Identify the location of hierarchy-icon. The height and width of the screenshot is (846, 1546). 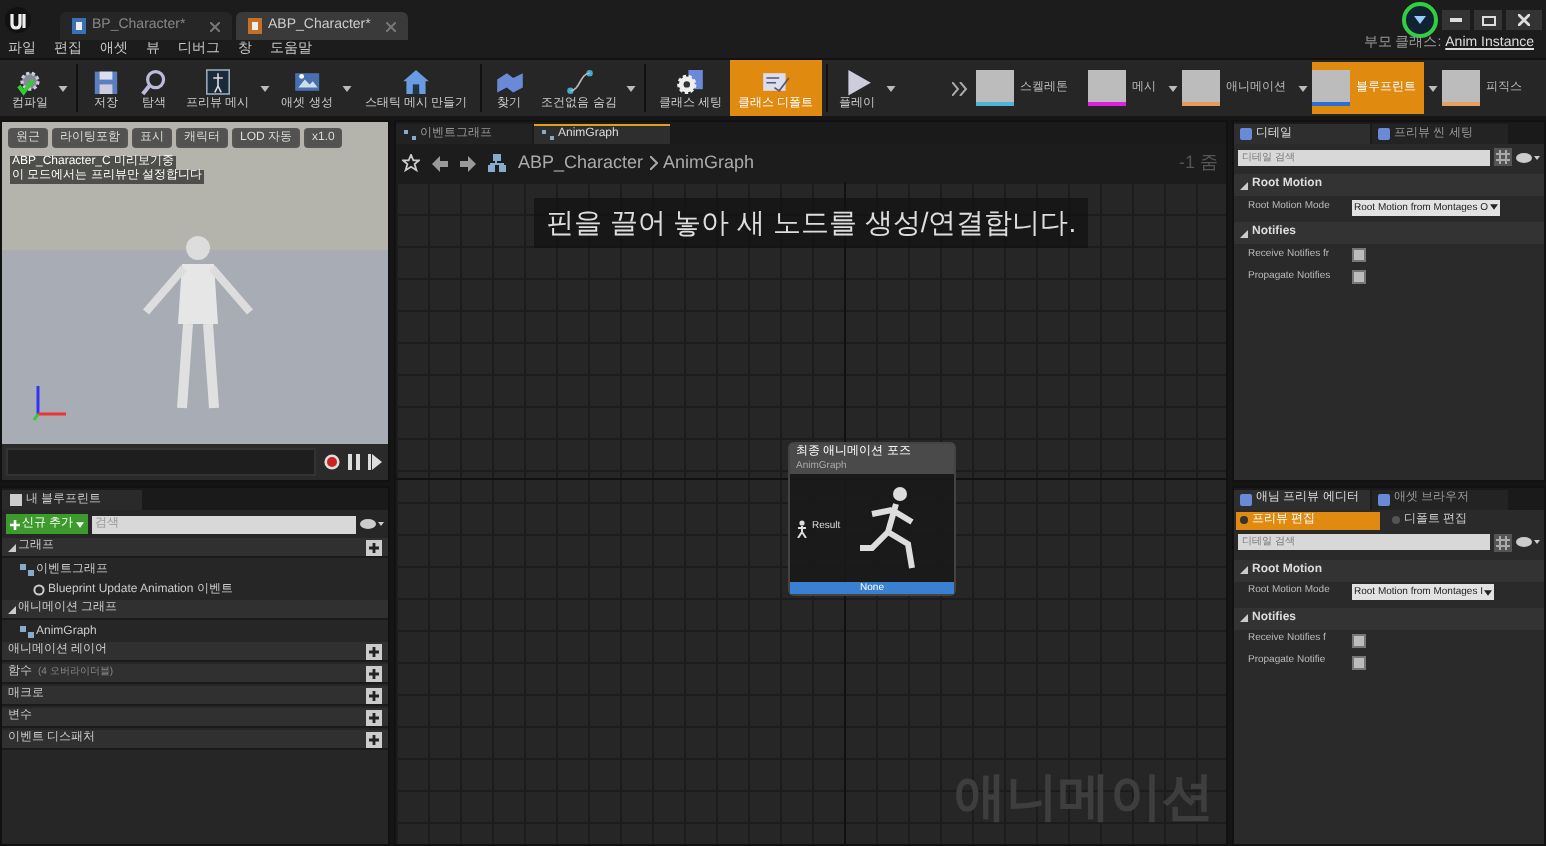
(497, 163).